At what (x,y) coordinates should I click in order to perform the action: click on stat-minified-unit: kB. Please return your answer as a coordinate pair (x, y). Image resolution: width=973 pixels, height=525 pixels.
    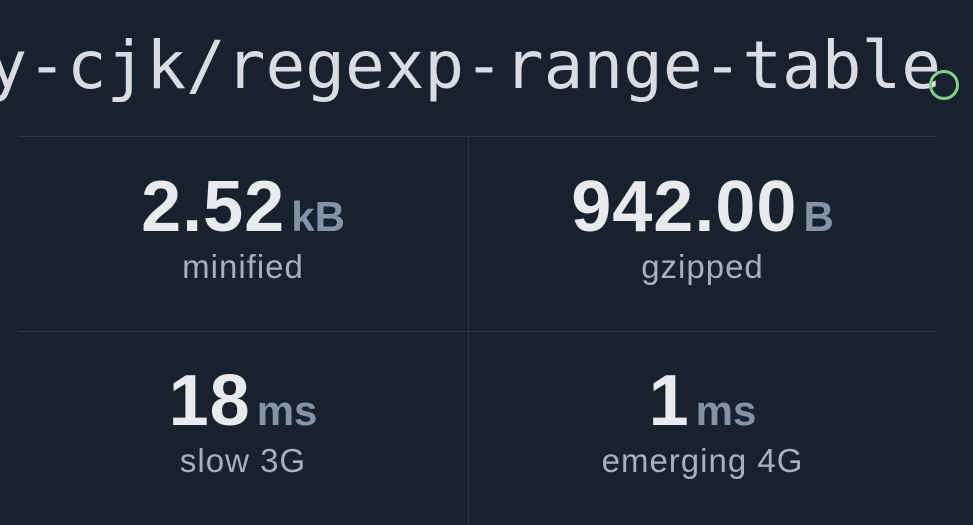
    Looking at the image, I should click on (318, 216).